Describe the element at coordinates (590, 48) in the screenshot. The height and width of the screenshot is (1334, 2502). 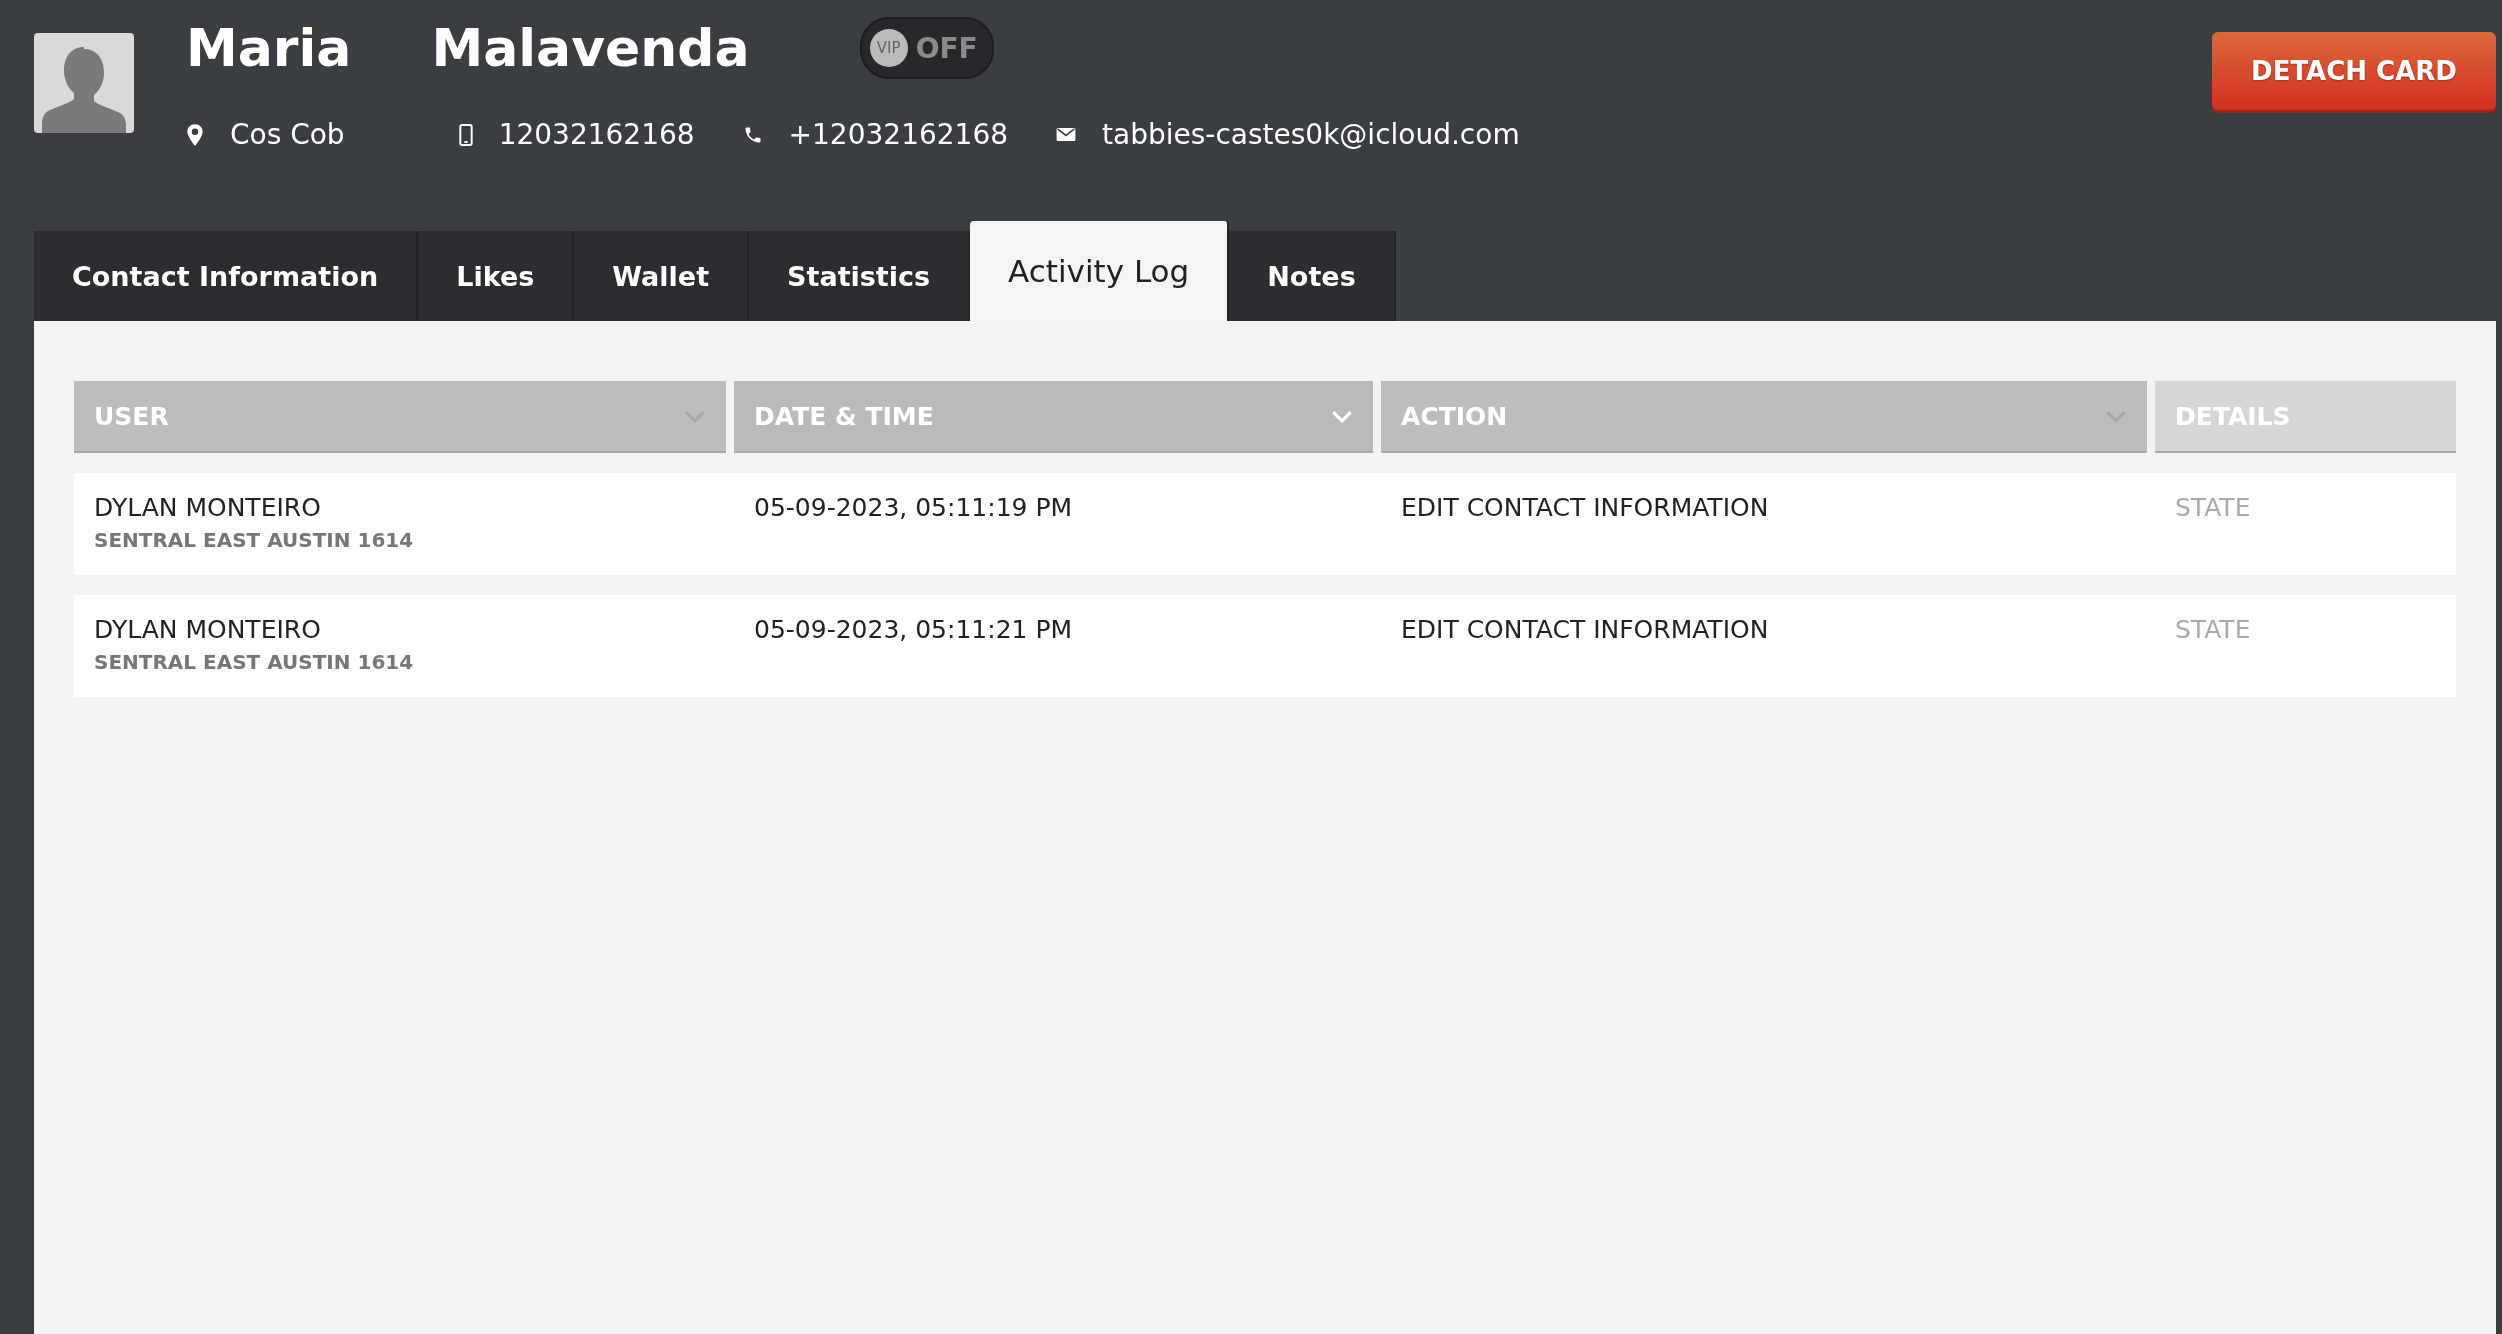
I see `last-name: Malavenda` at that location.